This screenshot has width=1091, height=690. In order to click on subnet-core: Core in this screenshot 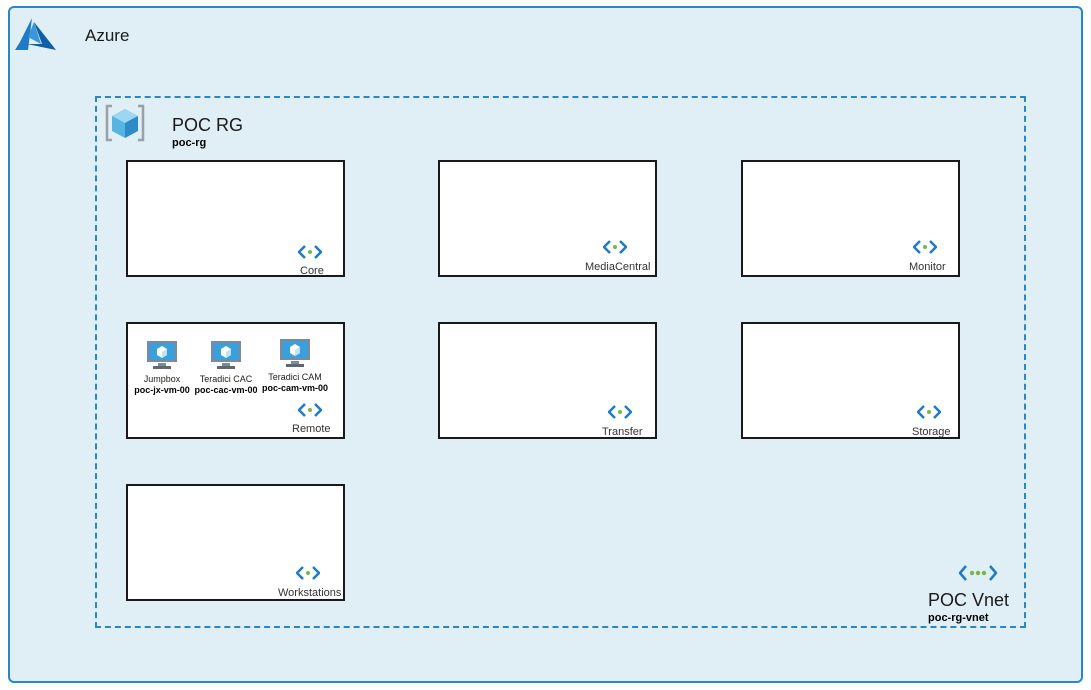, I will do `click(235, 218)`.